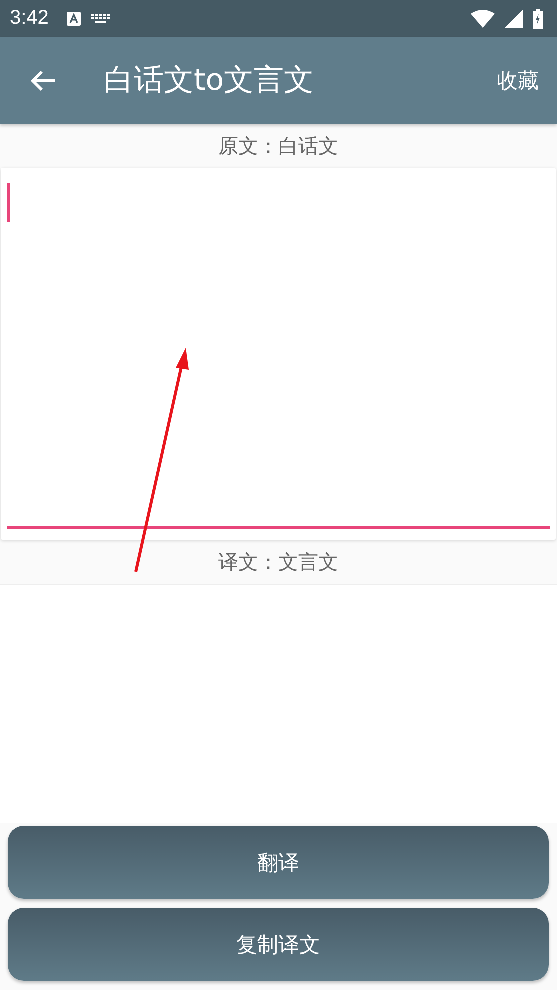 Image resolution: width=557 pixels, height=990 pixels. What do you see at coordinates (73, 19) in the screenshot?
I see `text-a-icon` at bounding box center [73, 19].